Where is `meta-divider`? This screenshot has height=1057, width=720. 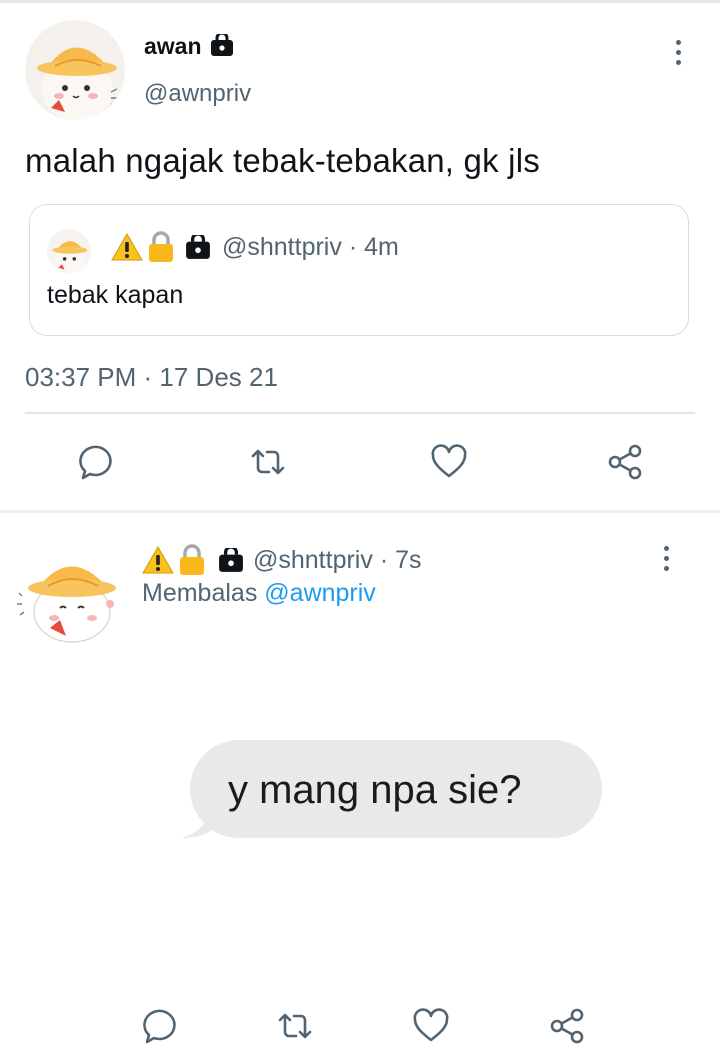
meta-divider is located at coordinates (360, 413).